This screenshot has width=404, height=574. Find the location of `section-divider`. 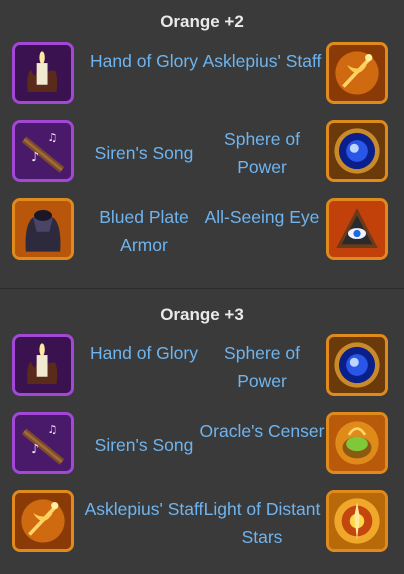

section-divider is located at coordinates (202, 288).